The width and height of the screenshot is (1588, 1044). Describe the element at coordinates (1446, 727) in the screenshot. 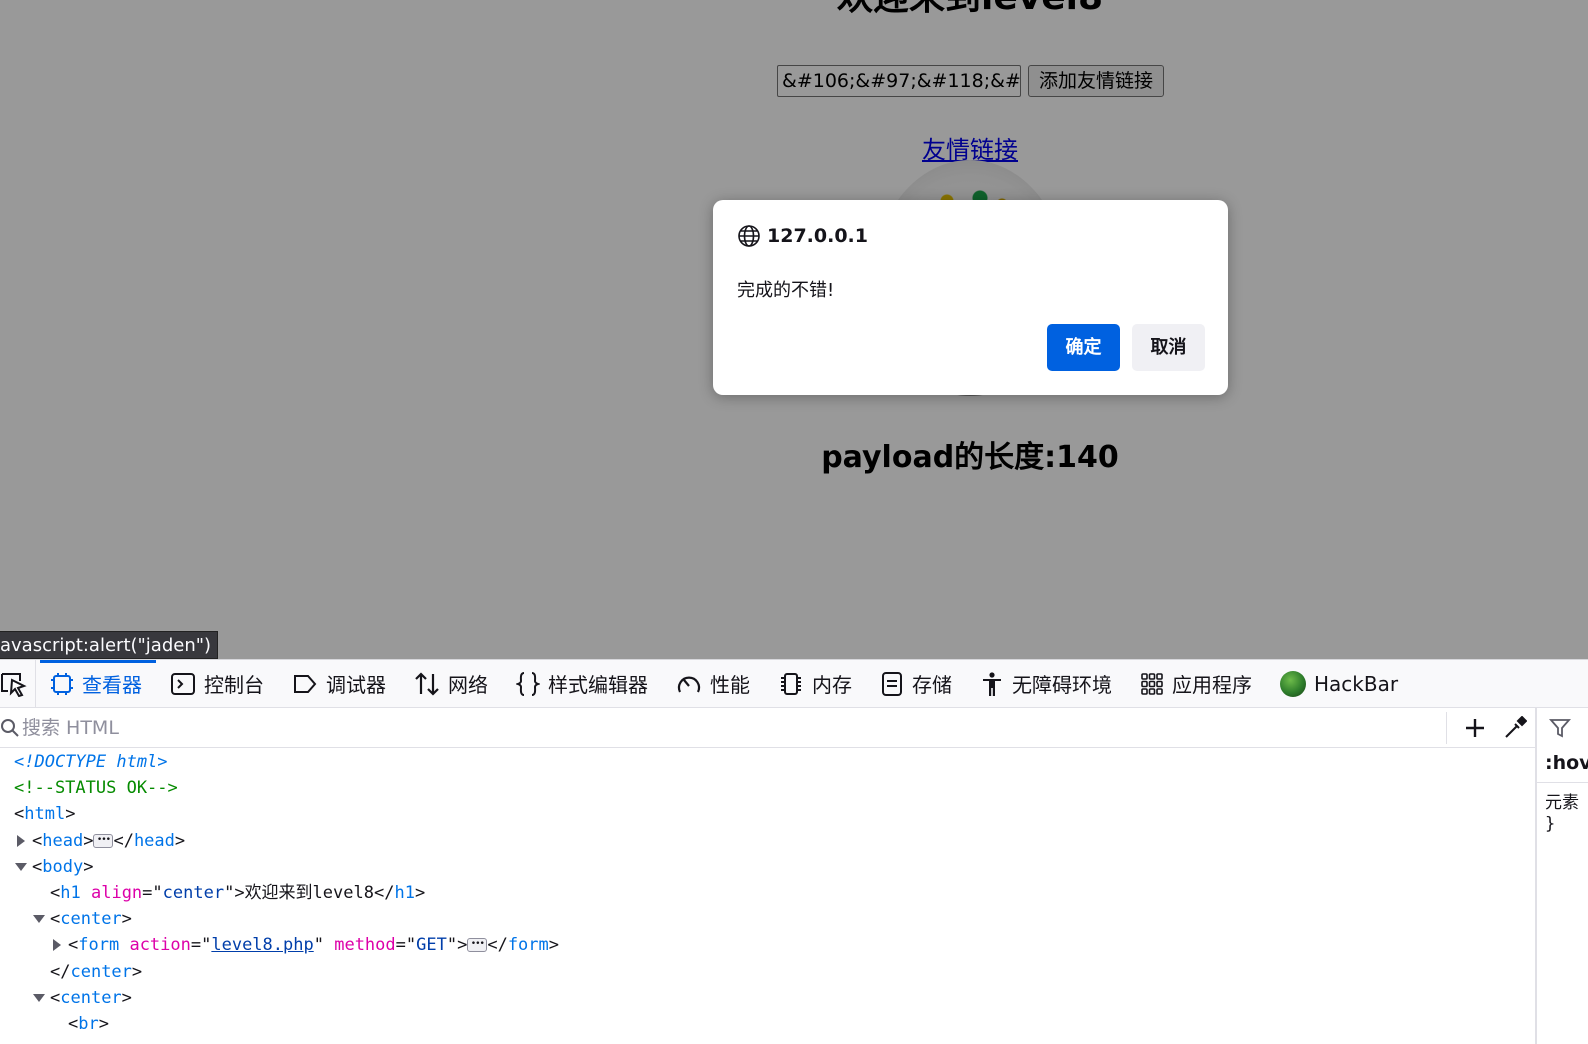

I see `toolbar-divider` at that location.